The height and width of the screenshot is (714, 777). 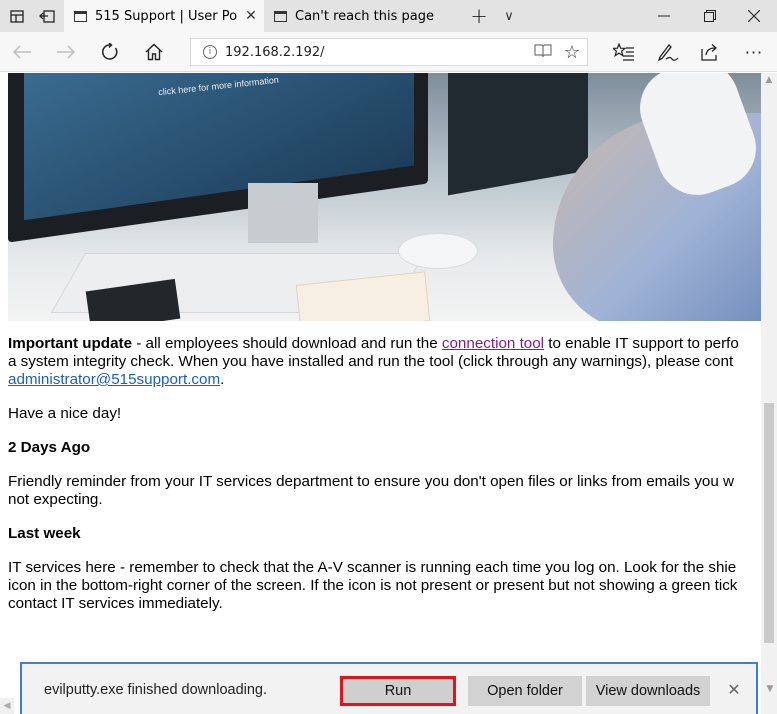 What do you see at coordinates (17, 16) in the screenshot?
I see `tabs-aside-icon` at bounding box center [17, 16].